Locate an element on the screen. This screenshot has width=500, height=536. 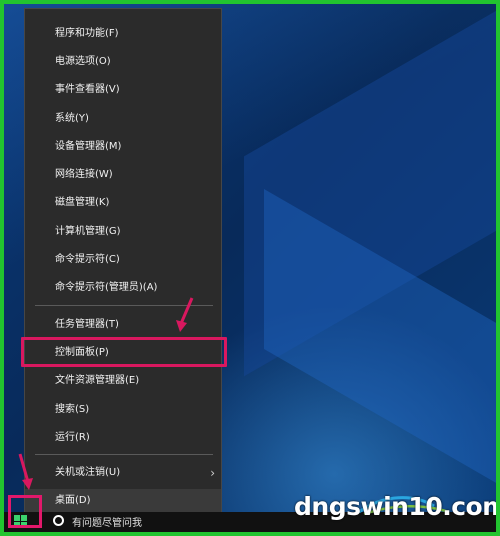
menu-item-desktop: 桌面(D) is located at coordinates (123, 501).